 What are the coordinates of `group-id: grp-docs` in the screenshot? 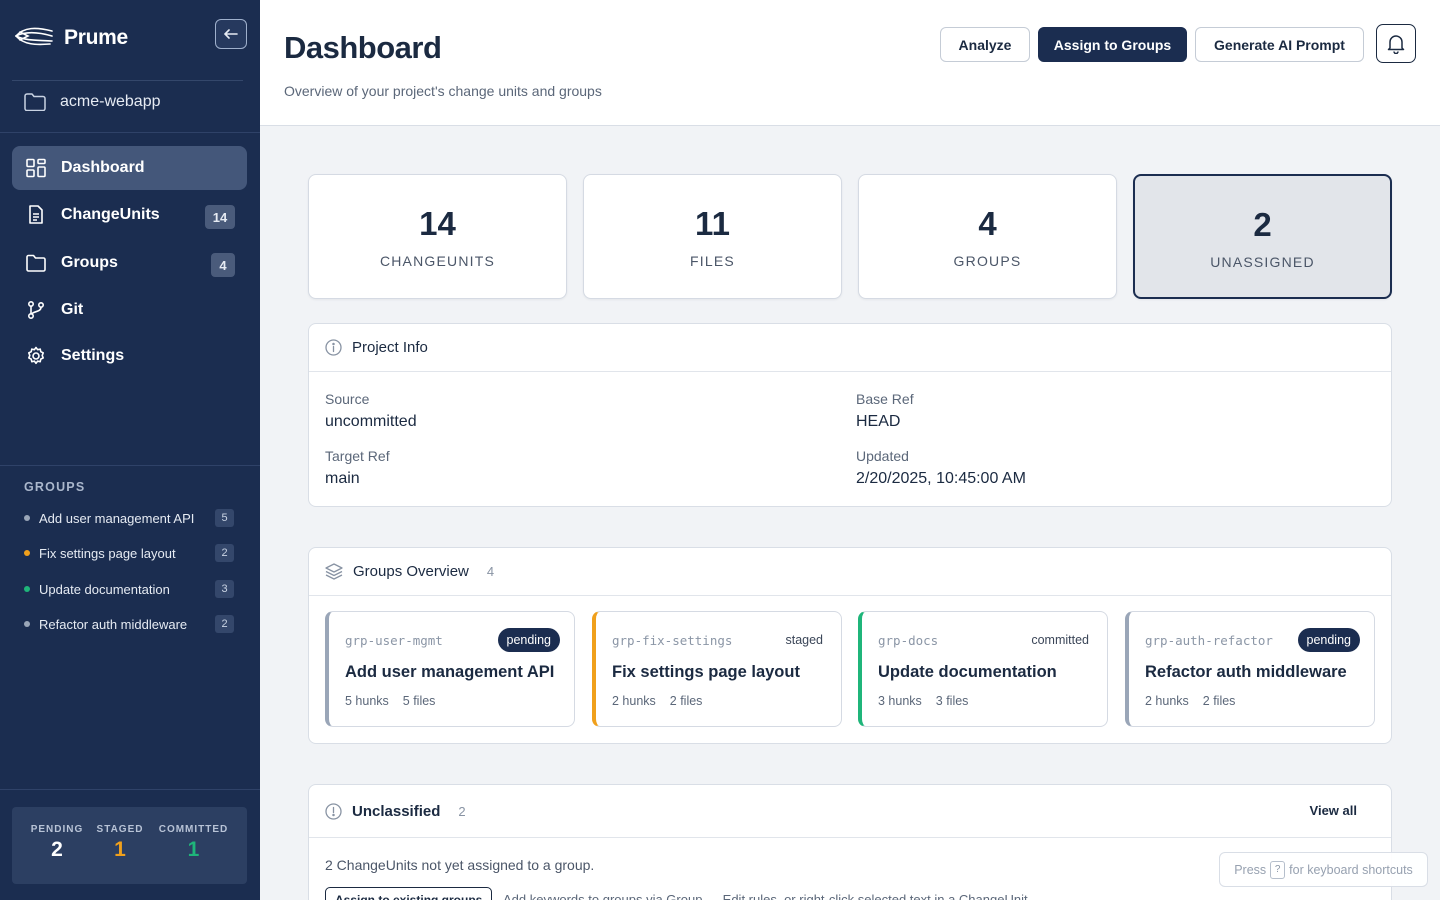 It's located at (908, 640).